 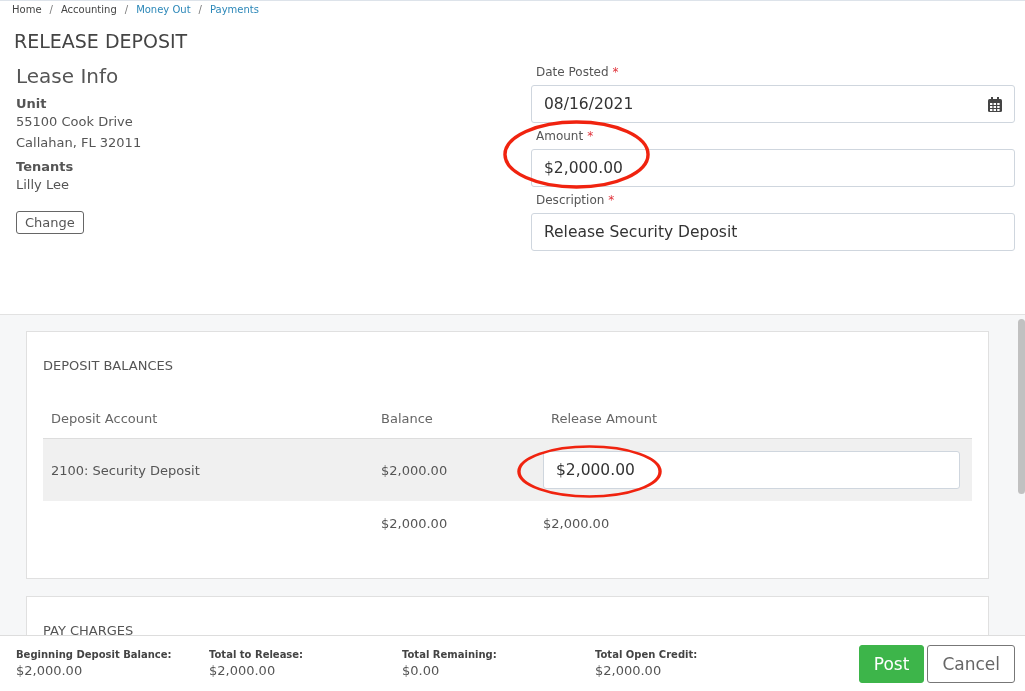 What do you see at coordinates (407, 418) in the screenshot?
I see `column-header: Balance` at bounding box center [407, 418].